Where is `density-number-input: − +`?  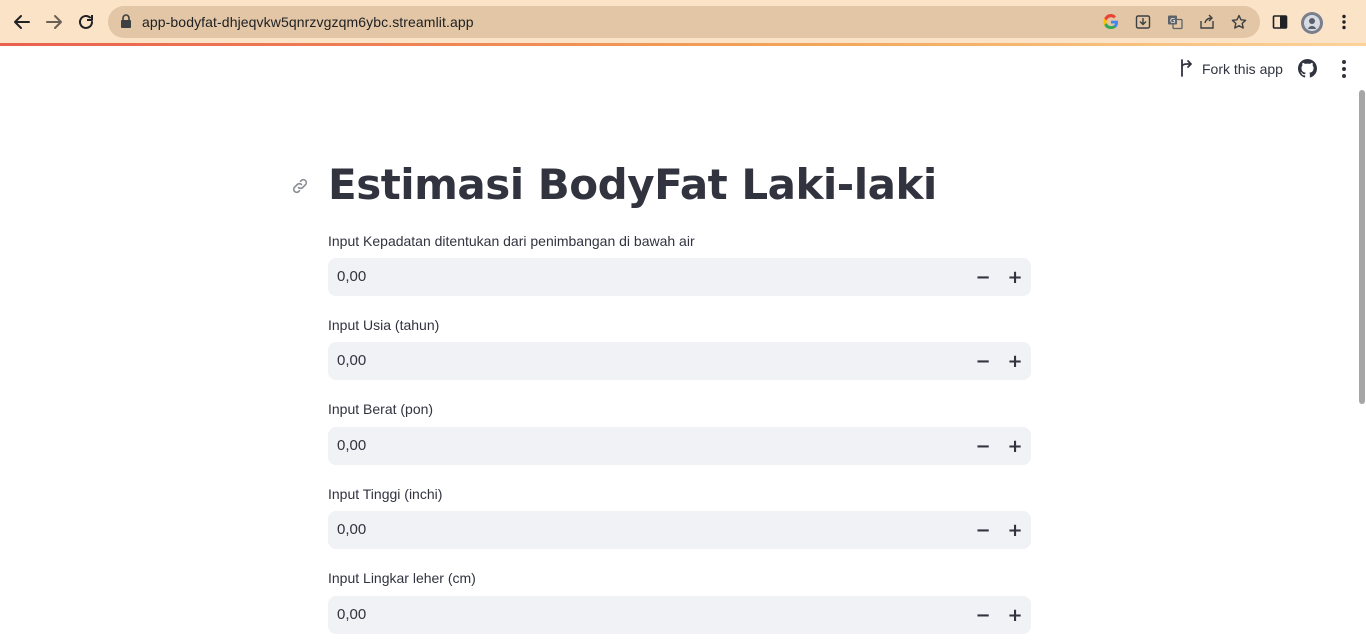 density-number-input: − + is located at coordinates (679, 277).